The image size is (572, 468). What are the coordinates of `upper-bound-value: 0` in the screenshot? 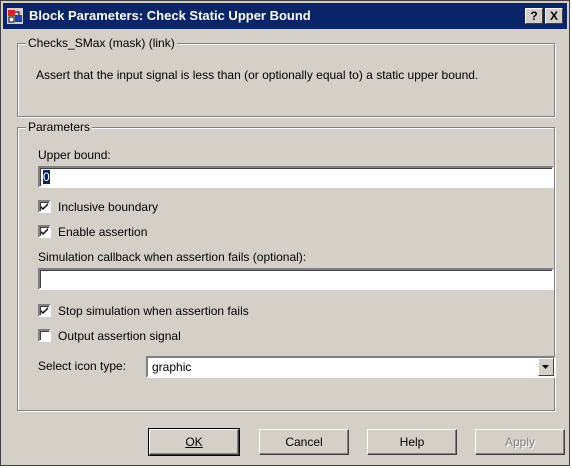 It's located at (46, 177).